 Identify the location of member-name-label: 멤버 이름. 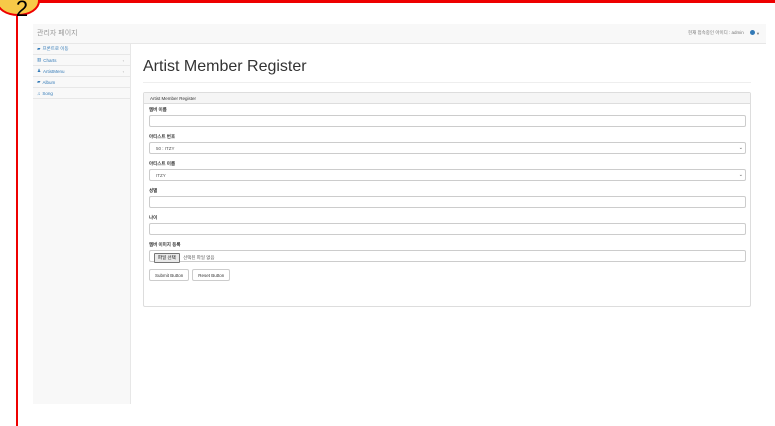
(158, 109).